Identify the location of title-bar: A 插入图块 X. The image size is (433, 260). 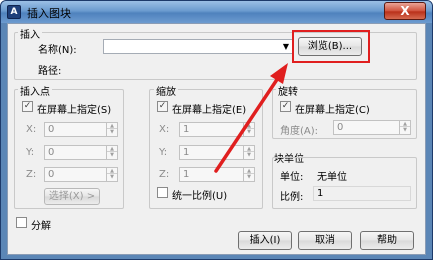
(216, 12).